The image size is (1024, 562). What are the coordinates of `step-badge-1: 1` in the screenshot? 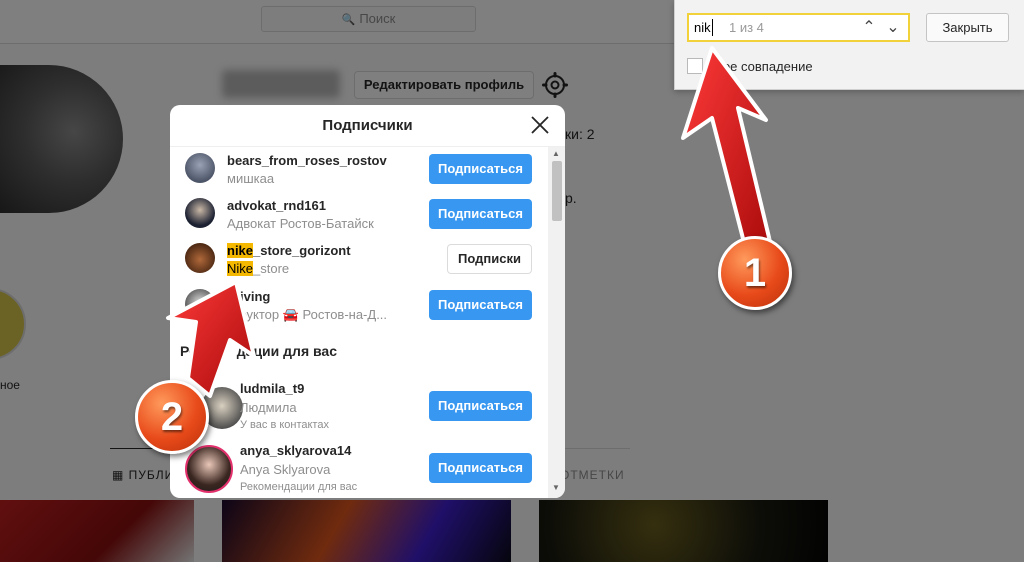 It's located at (755, 273).